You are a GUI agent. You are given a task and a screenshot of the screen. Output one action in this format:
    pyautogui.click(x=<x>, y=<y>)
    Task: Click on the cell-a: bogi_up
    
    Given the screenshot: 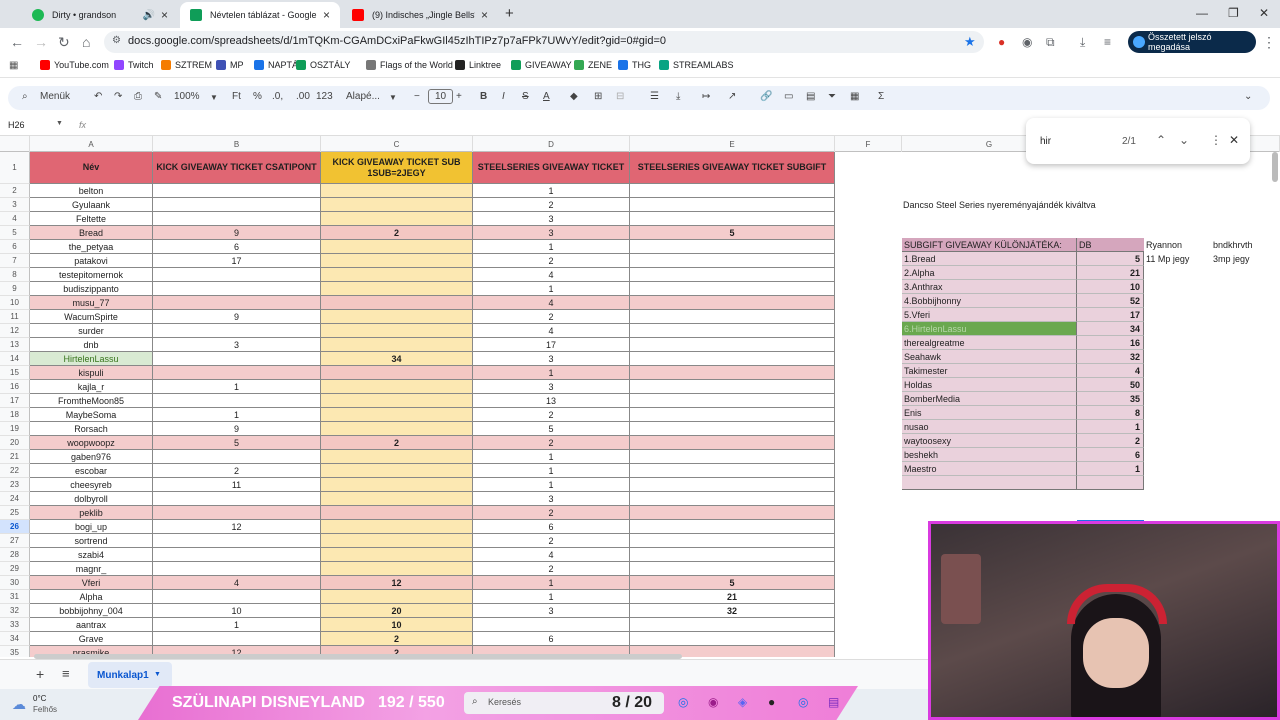 What is the action you would take?
    pyautogui.click(x=91, y=527)
    